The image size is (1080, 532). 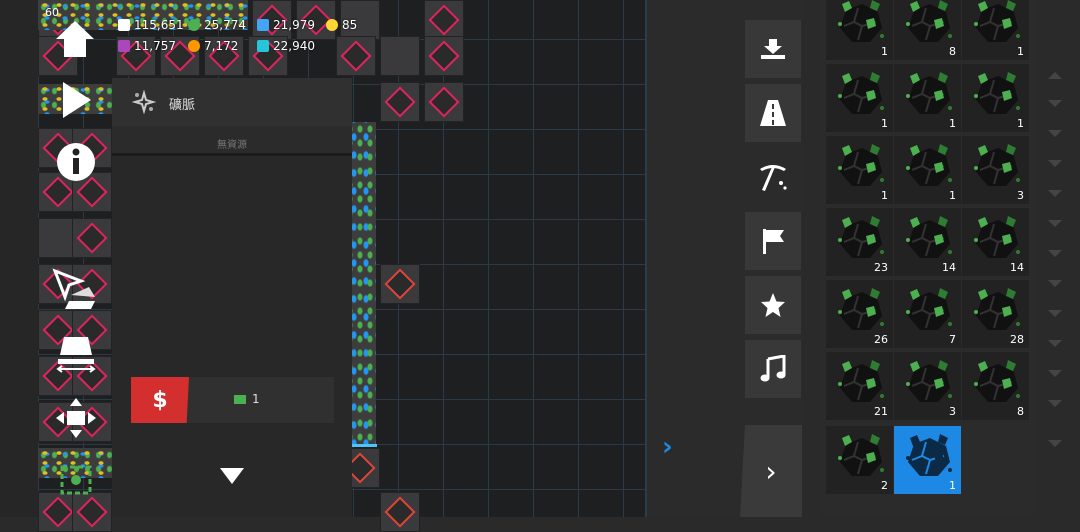 I want to click on sell-button: $, so click(x=160, y=400).